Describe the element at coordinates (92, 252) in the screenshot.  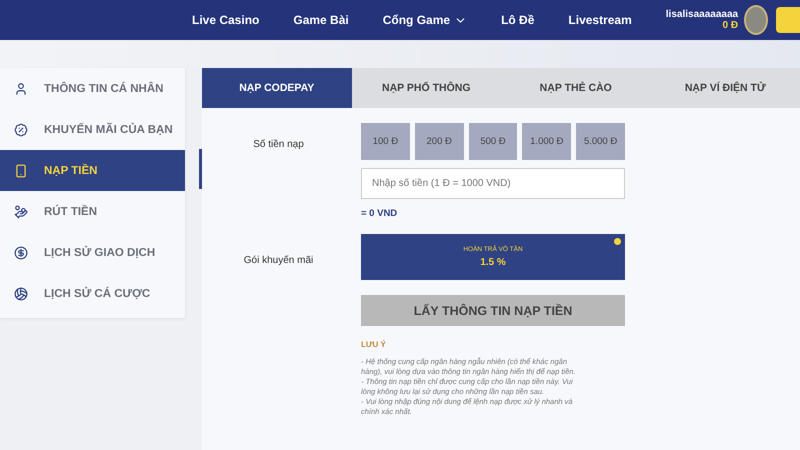
I see `sidebar-item: LỊCH SỬ GIAO DỊCH` at that location.